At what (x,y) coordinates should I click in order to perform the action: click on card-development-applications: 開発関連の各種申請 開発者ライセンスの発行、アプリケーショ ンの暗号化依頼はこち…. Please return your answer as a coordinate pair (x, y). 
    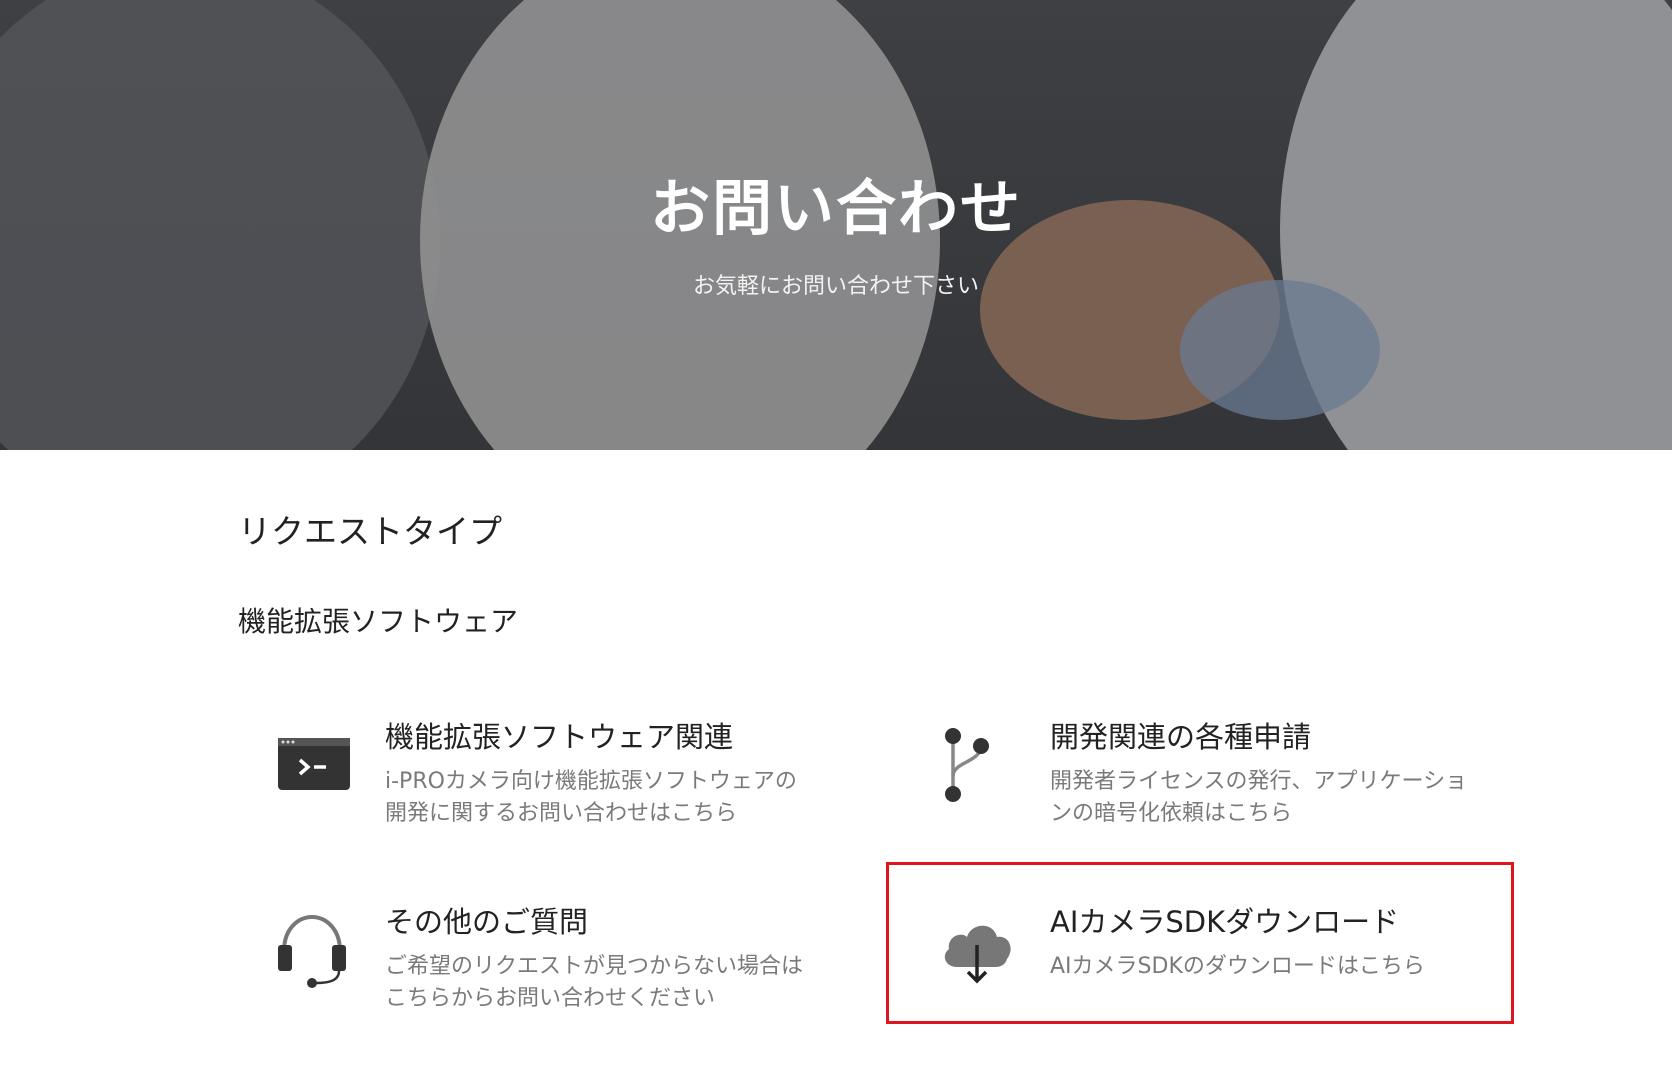
    Looking at the image, I should click on (1205, 780).